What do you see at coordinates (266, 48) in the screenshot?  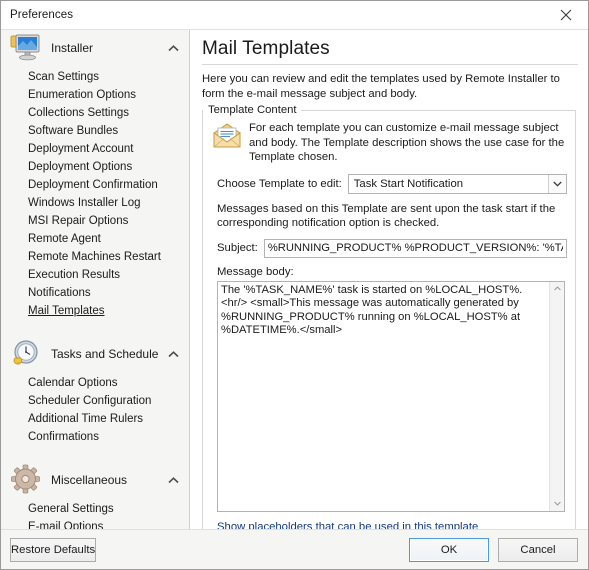 I see `page-title: Mail Templates` at bounding box center [266, 48].